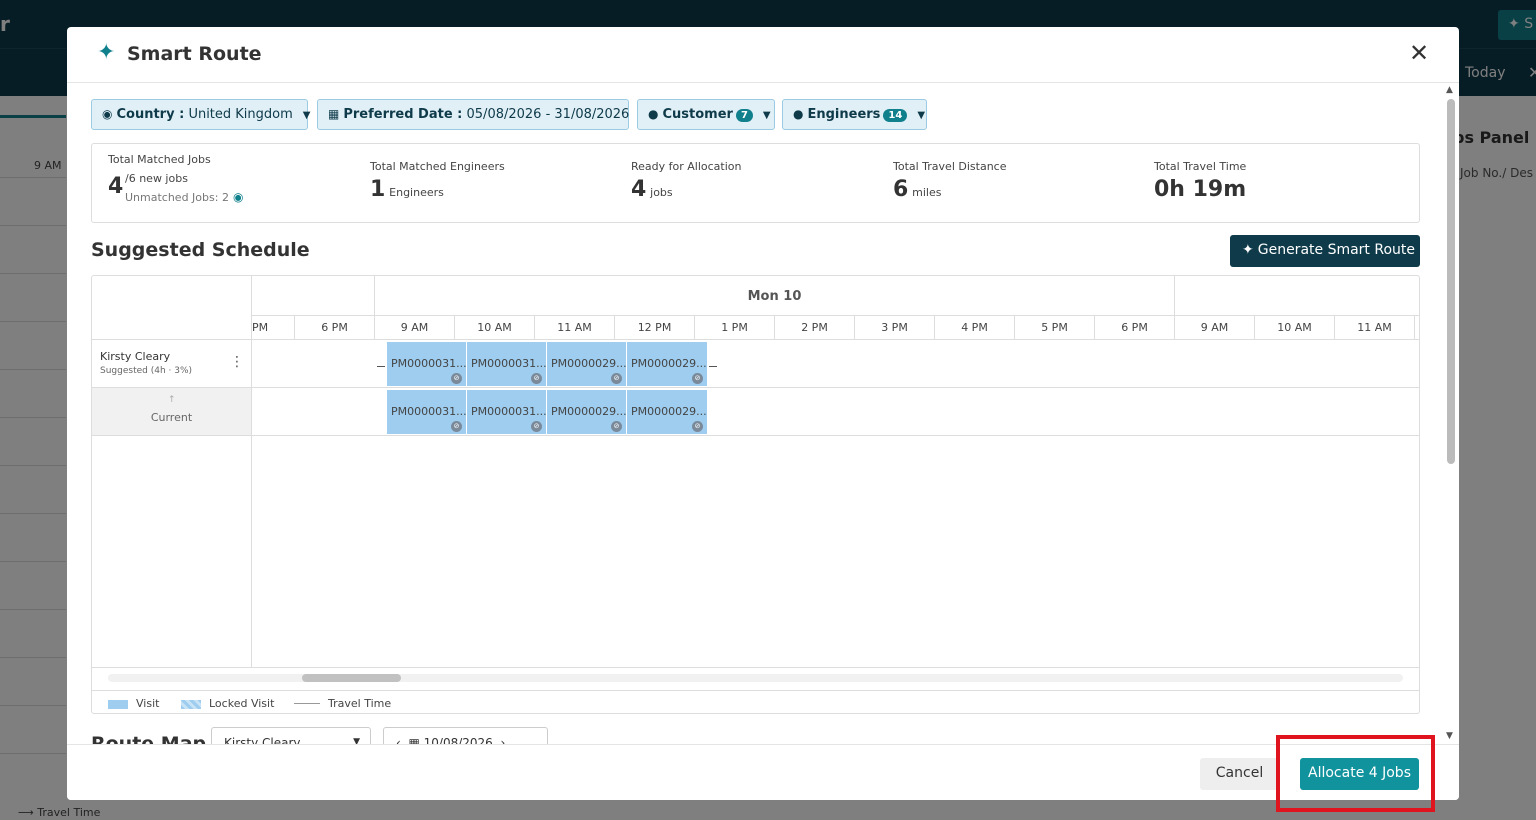 This screenshot has width=1536, height=820. Describe the element at coordinates (950, 181) in the screenshot. I see `stat-travel-distance: Total Travel Distance 6 miles` at that location.